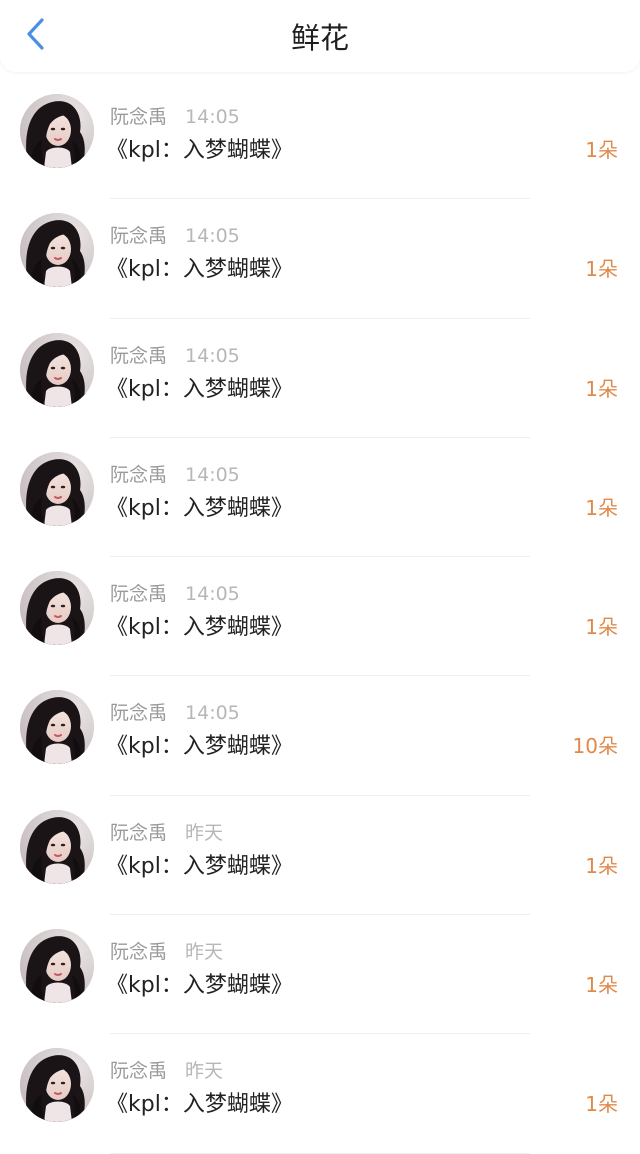 Image resolution: width=640 pixels, height=1154 pixels. I want to click on back-button, so click(36, 36).